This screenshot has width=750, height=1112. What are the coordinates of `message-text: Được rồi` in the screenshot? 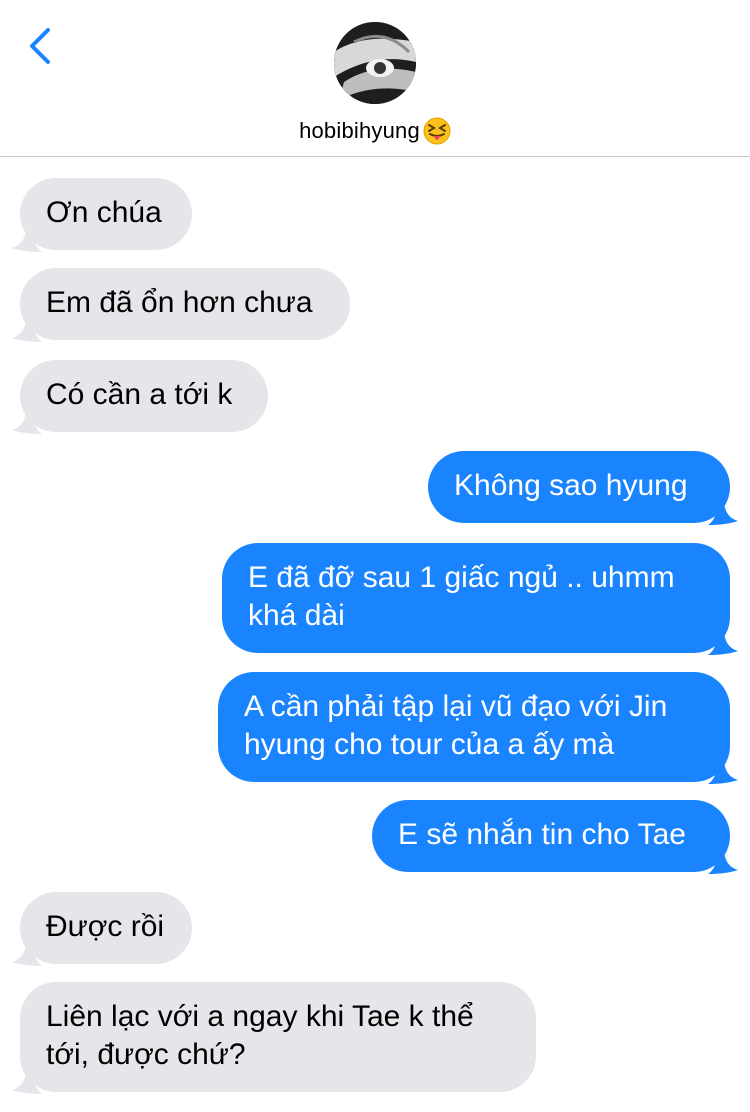 It's located at (105, 926).